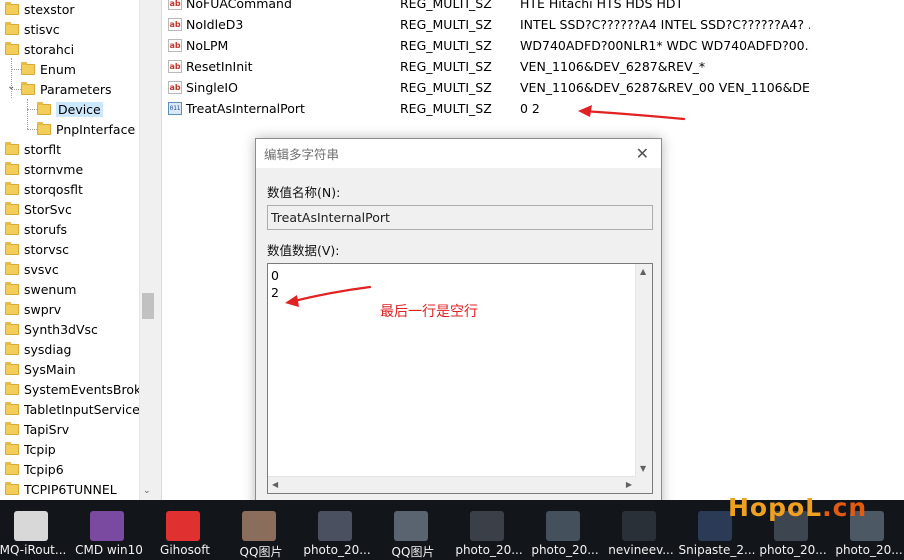 Image resolution: width=904 pixels, height=560 pixels. What do you see at coordinates (643, 370) in the screenshot?
I see `data-vertical-scrollbar: ▲ ▼` at bounding box center [643, 370].